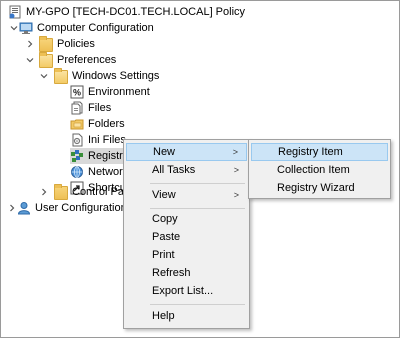  I want to click on tree-item-label: User Configuration, so click(81, 208).